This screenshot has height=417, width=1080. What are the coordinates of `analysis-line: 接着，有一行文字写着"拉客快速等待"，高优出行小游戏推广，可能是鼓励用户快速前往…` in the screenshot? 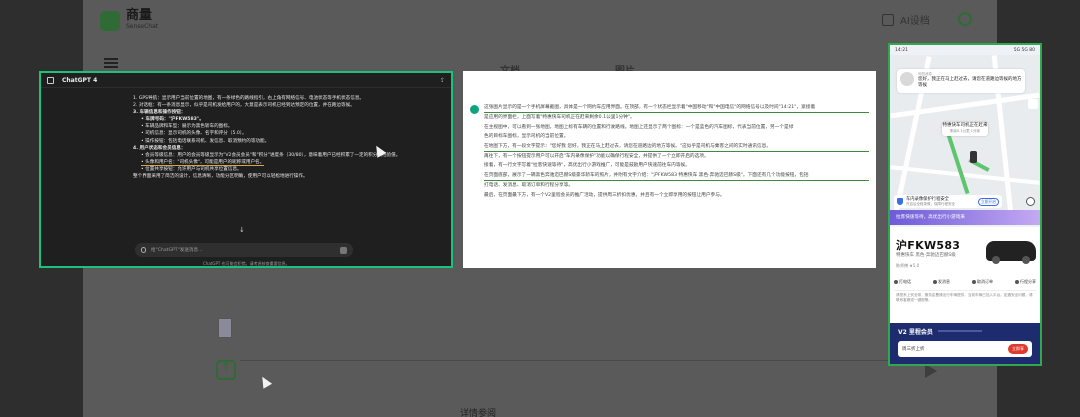 It's located at (587, 166).